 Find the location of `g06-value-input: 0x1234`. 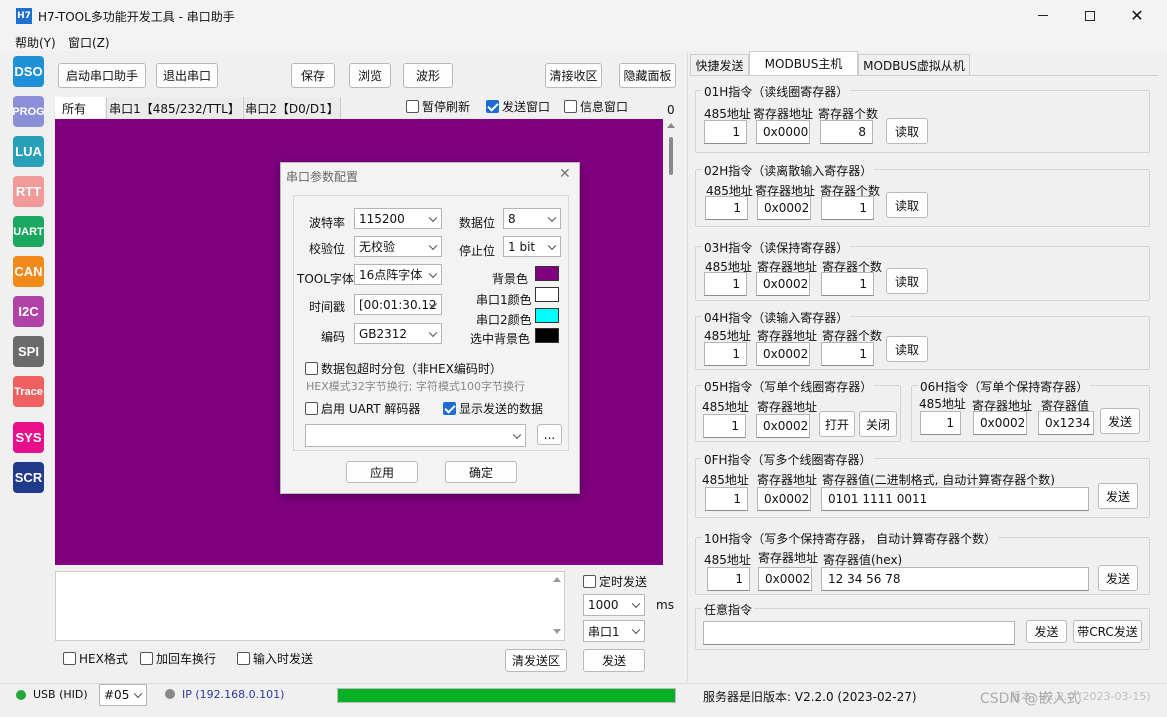

g06-value-input: 0x1234 is located at coordinates (1066, 423).